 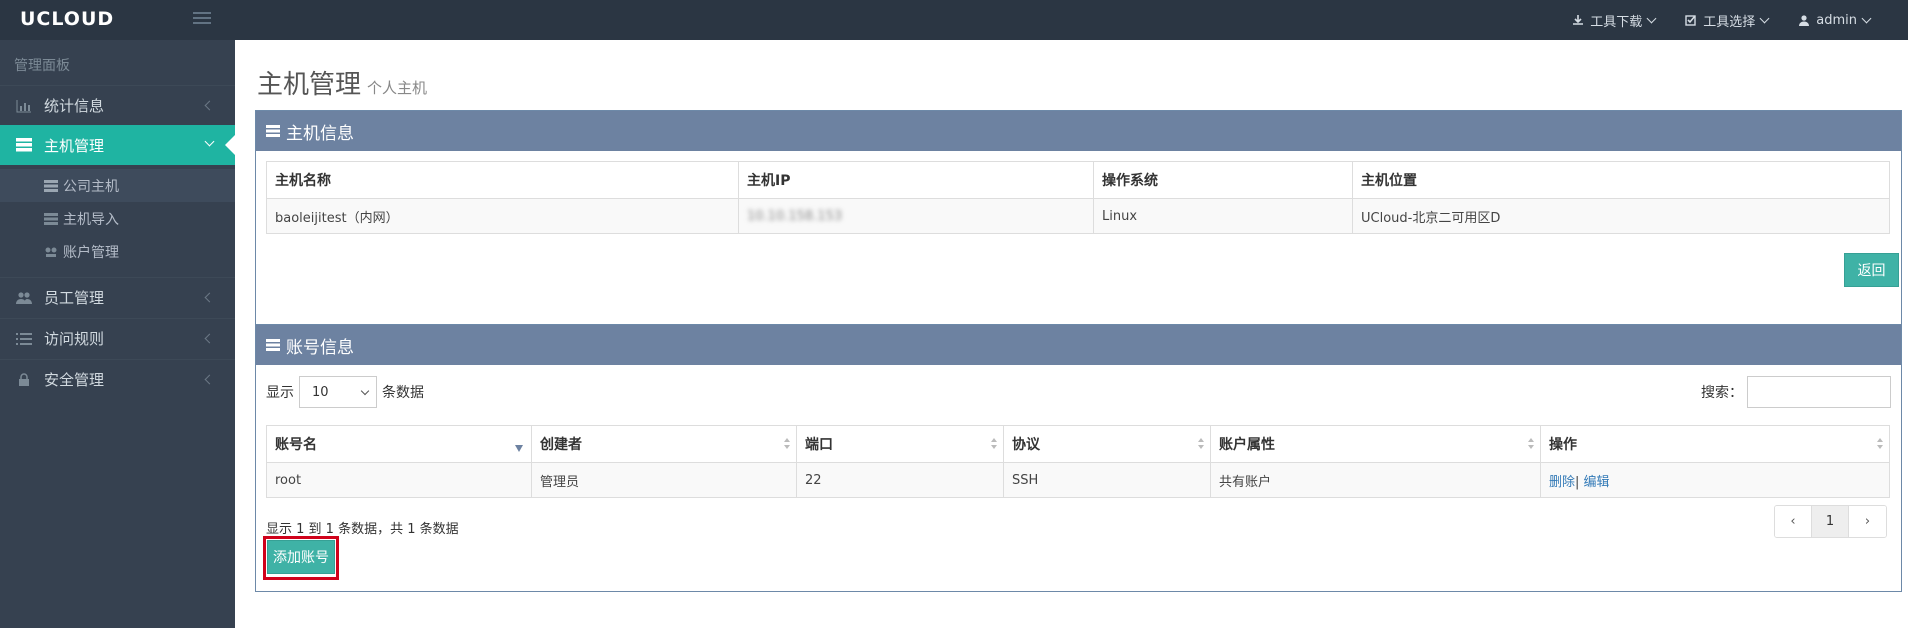 I want to click on back-button: 返回, so click(x=1871, y=270).